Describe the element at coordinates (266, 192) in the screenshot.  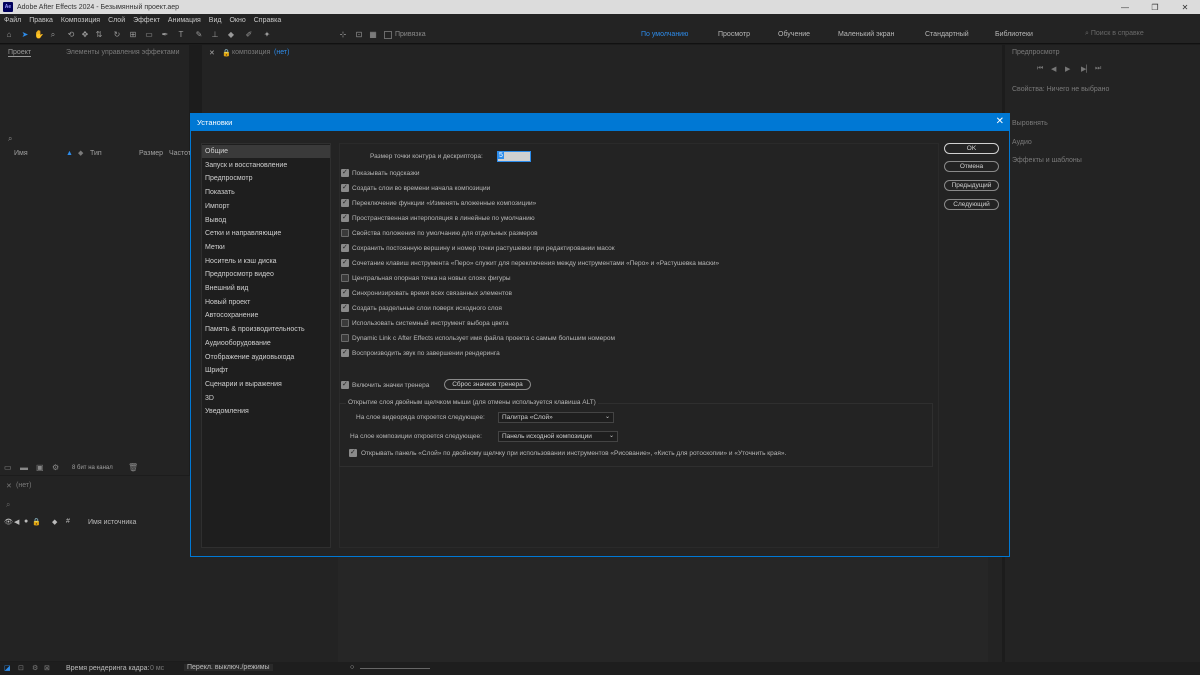
I see `category-item: Показать` at that location.